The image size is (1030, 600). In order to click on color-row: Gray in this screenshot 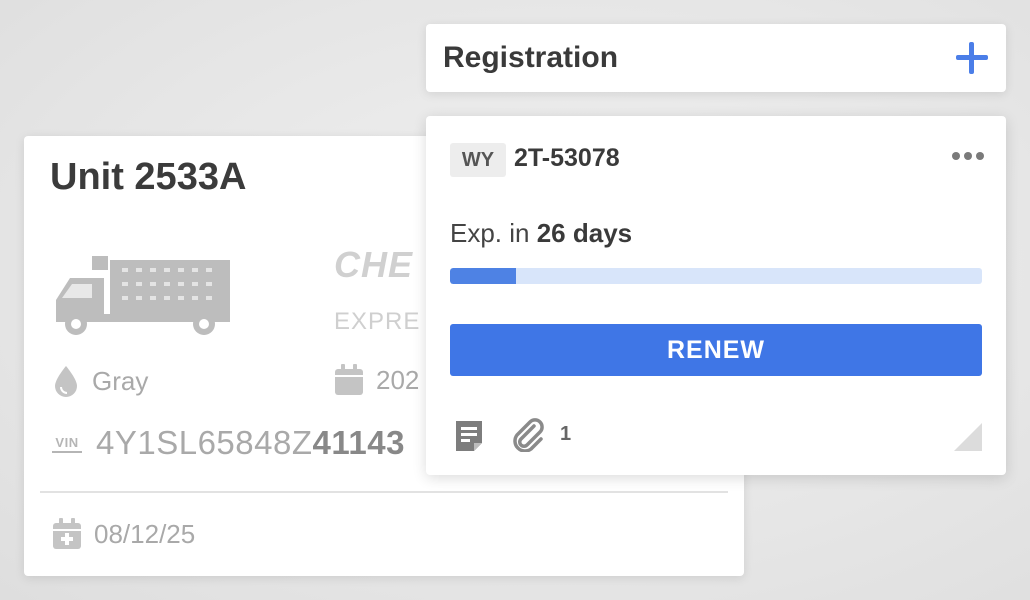, I will do `click(100, 381)`.